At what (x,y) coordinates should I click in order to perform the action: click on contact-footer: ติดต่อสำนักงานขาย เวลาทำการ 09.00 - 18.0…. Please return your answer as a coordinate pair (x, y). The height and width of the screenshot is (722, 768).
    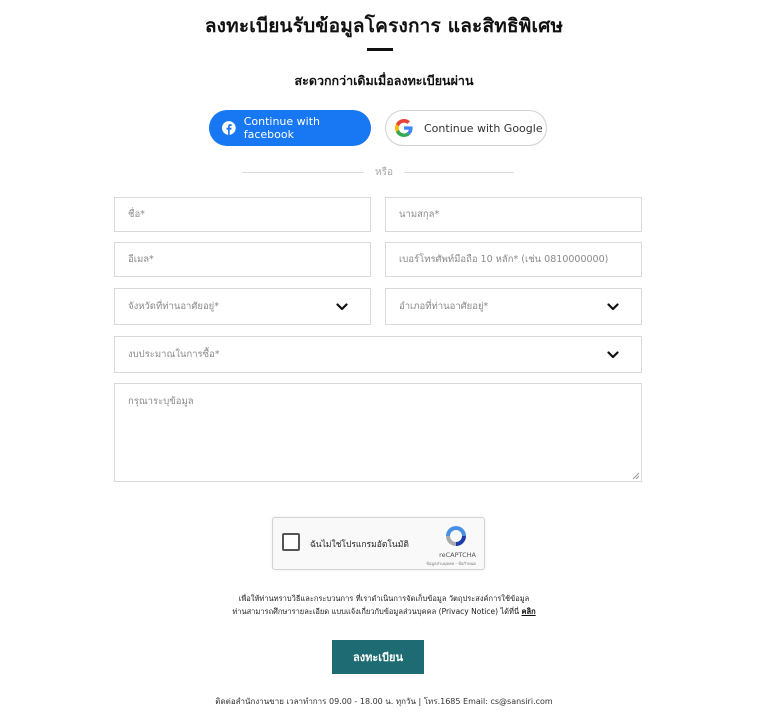
    Looking at the image, I should click on (384, 701).